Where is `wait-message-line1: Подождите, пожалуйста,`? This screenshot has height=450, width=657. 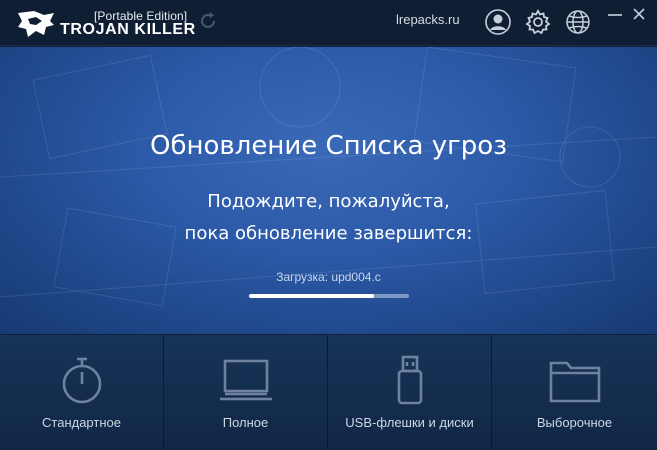
wait-message-line1: Подождите, пожалуйста, is located at coordinates (328, 201).